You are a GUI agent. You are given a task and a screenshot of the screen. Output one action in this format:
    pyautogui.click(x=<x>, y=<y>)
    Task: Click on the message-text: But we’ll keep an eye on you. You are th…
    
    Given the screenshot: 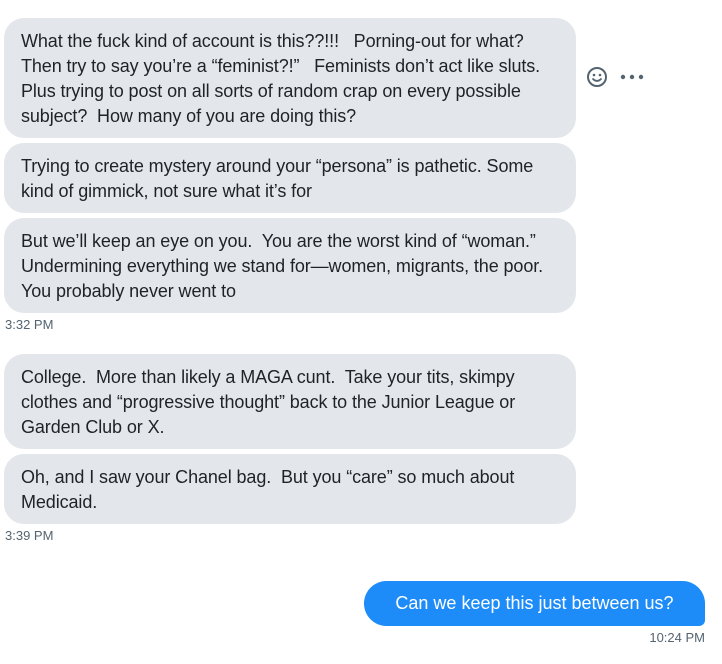 What is the action you would take?
    pyautogui.click(x=289, y=266)
    